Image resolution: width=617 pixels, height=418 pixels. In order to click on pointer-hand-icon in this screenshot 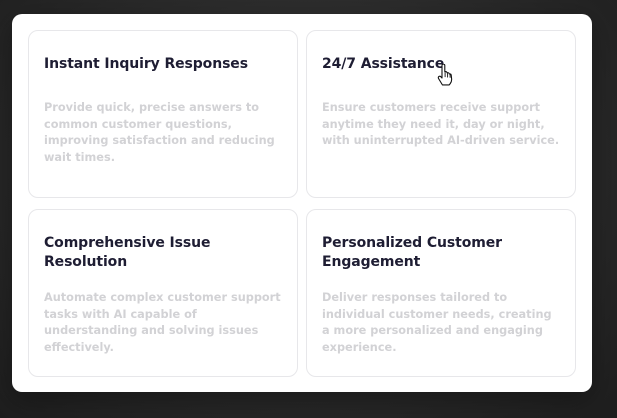, I will do `click(445, 75)`.